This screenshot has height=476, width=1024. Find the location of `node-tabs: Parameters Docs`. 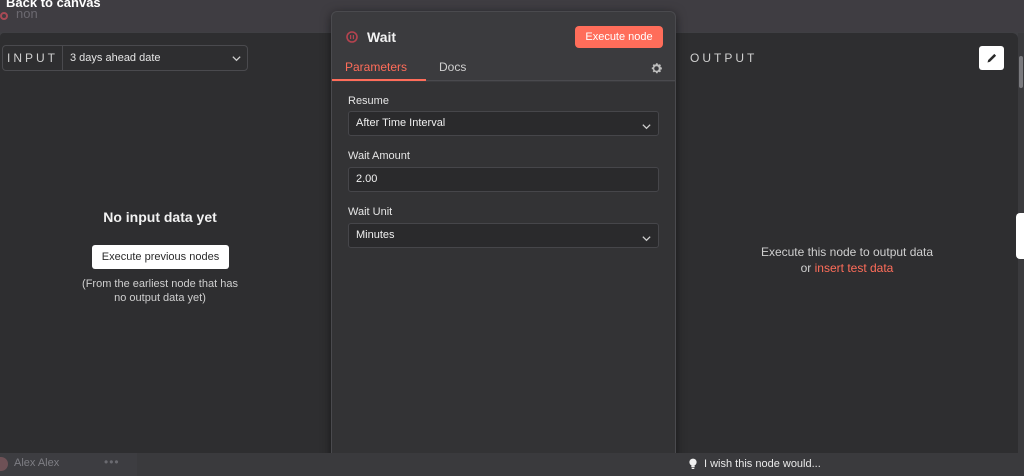

node-tabs: Parameters Docs is located at coordinates (503, 69).